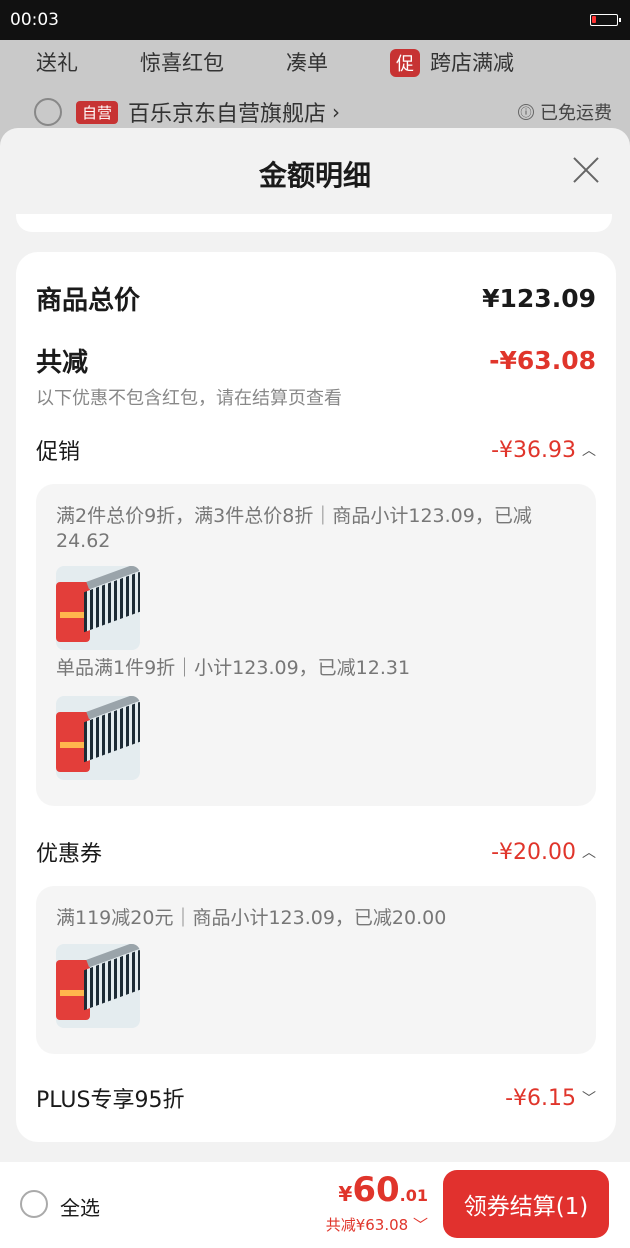  I want to click on status-bar: 00:03, so click(315, 20).